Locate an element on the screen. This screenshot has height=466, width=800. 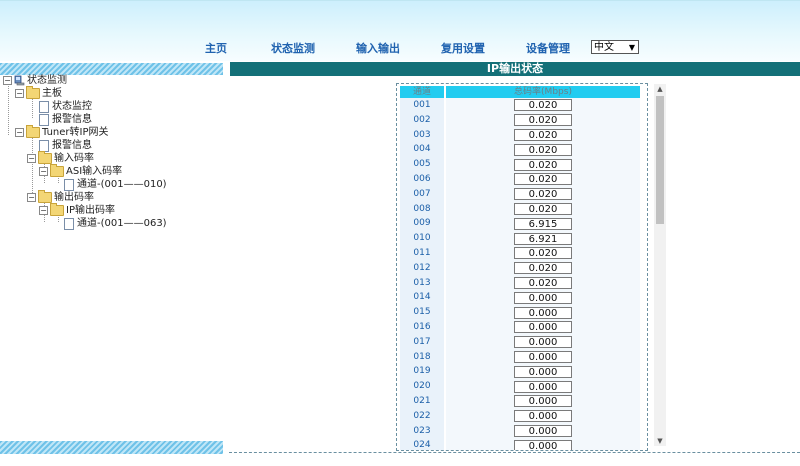
scroll-thumb is located at coordinates (660, 160).